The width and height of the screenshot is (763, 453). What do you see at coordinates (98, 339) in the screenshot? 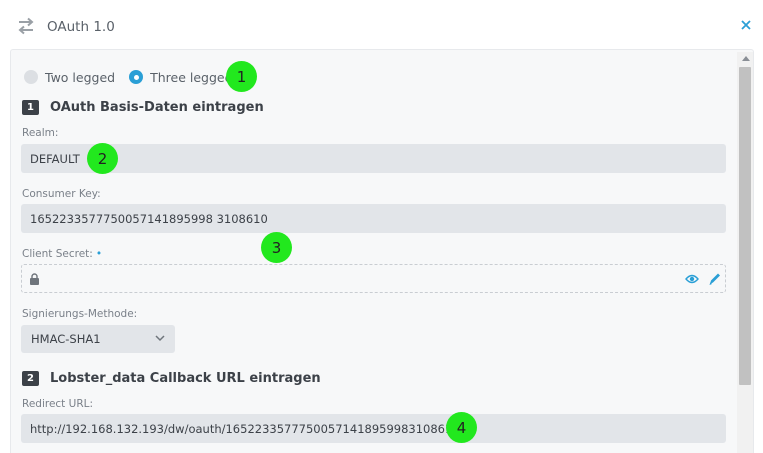
I see `signature-method-select: HMAC-SHA1` at bounding box center [98, 339].